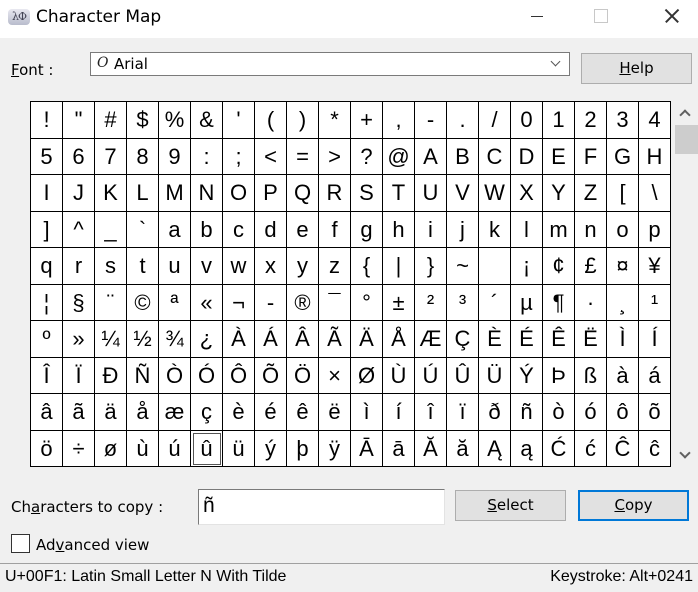 Image resolution: width=698 pixels, height=592 pixels. I want to click on character-cell: ), so click(303, 120).